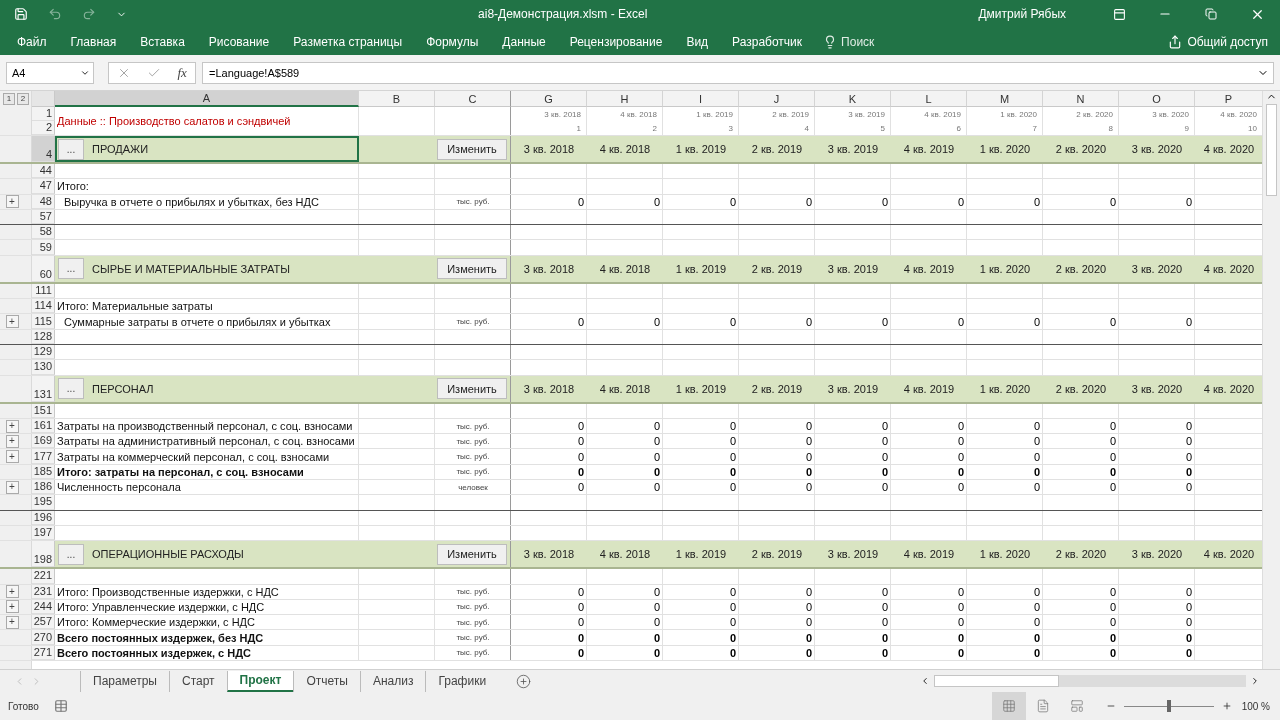  I want to click on ribbon-tab: Формулы, so click(452, 41).